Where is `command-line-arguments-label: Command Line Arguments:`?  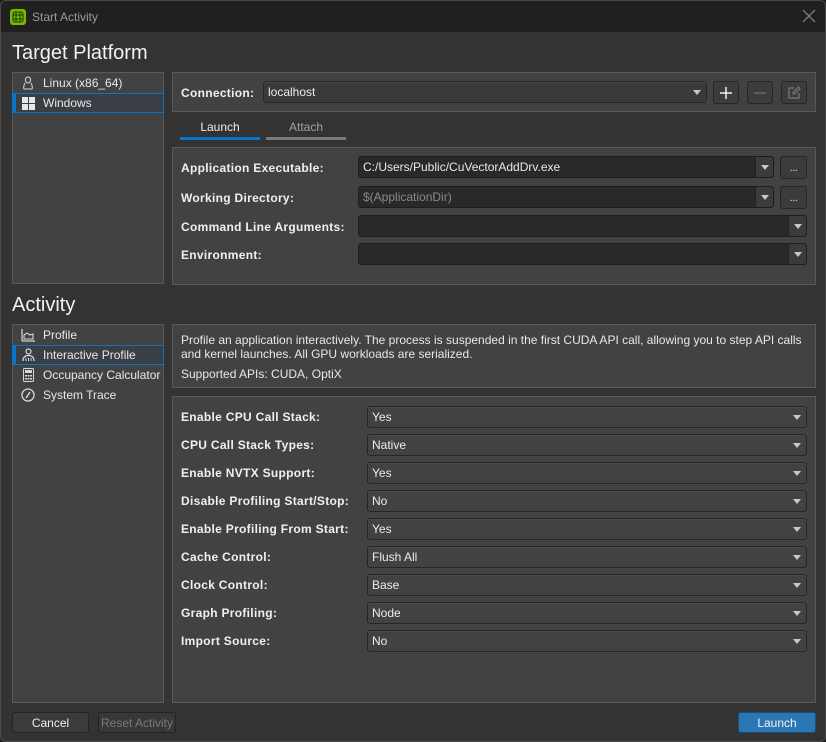 command-line-arguments-label: Command Line Arguments: is located at coordinates (263, 227).